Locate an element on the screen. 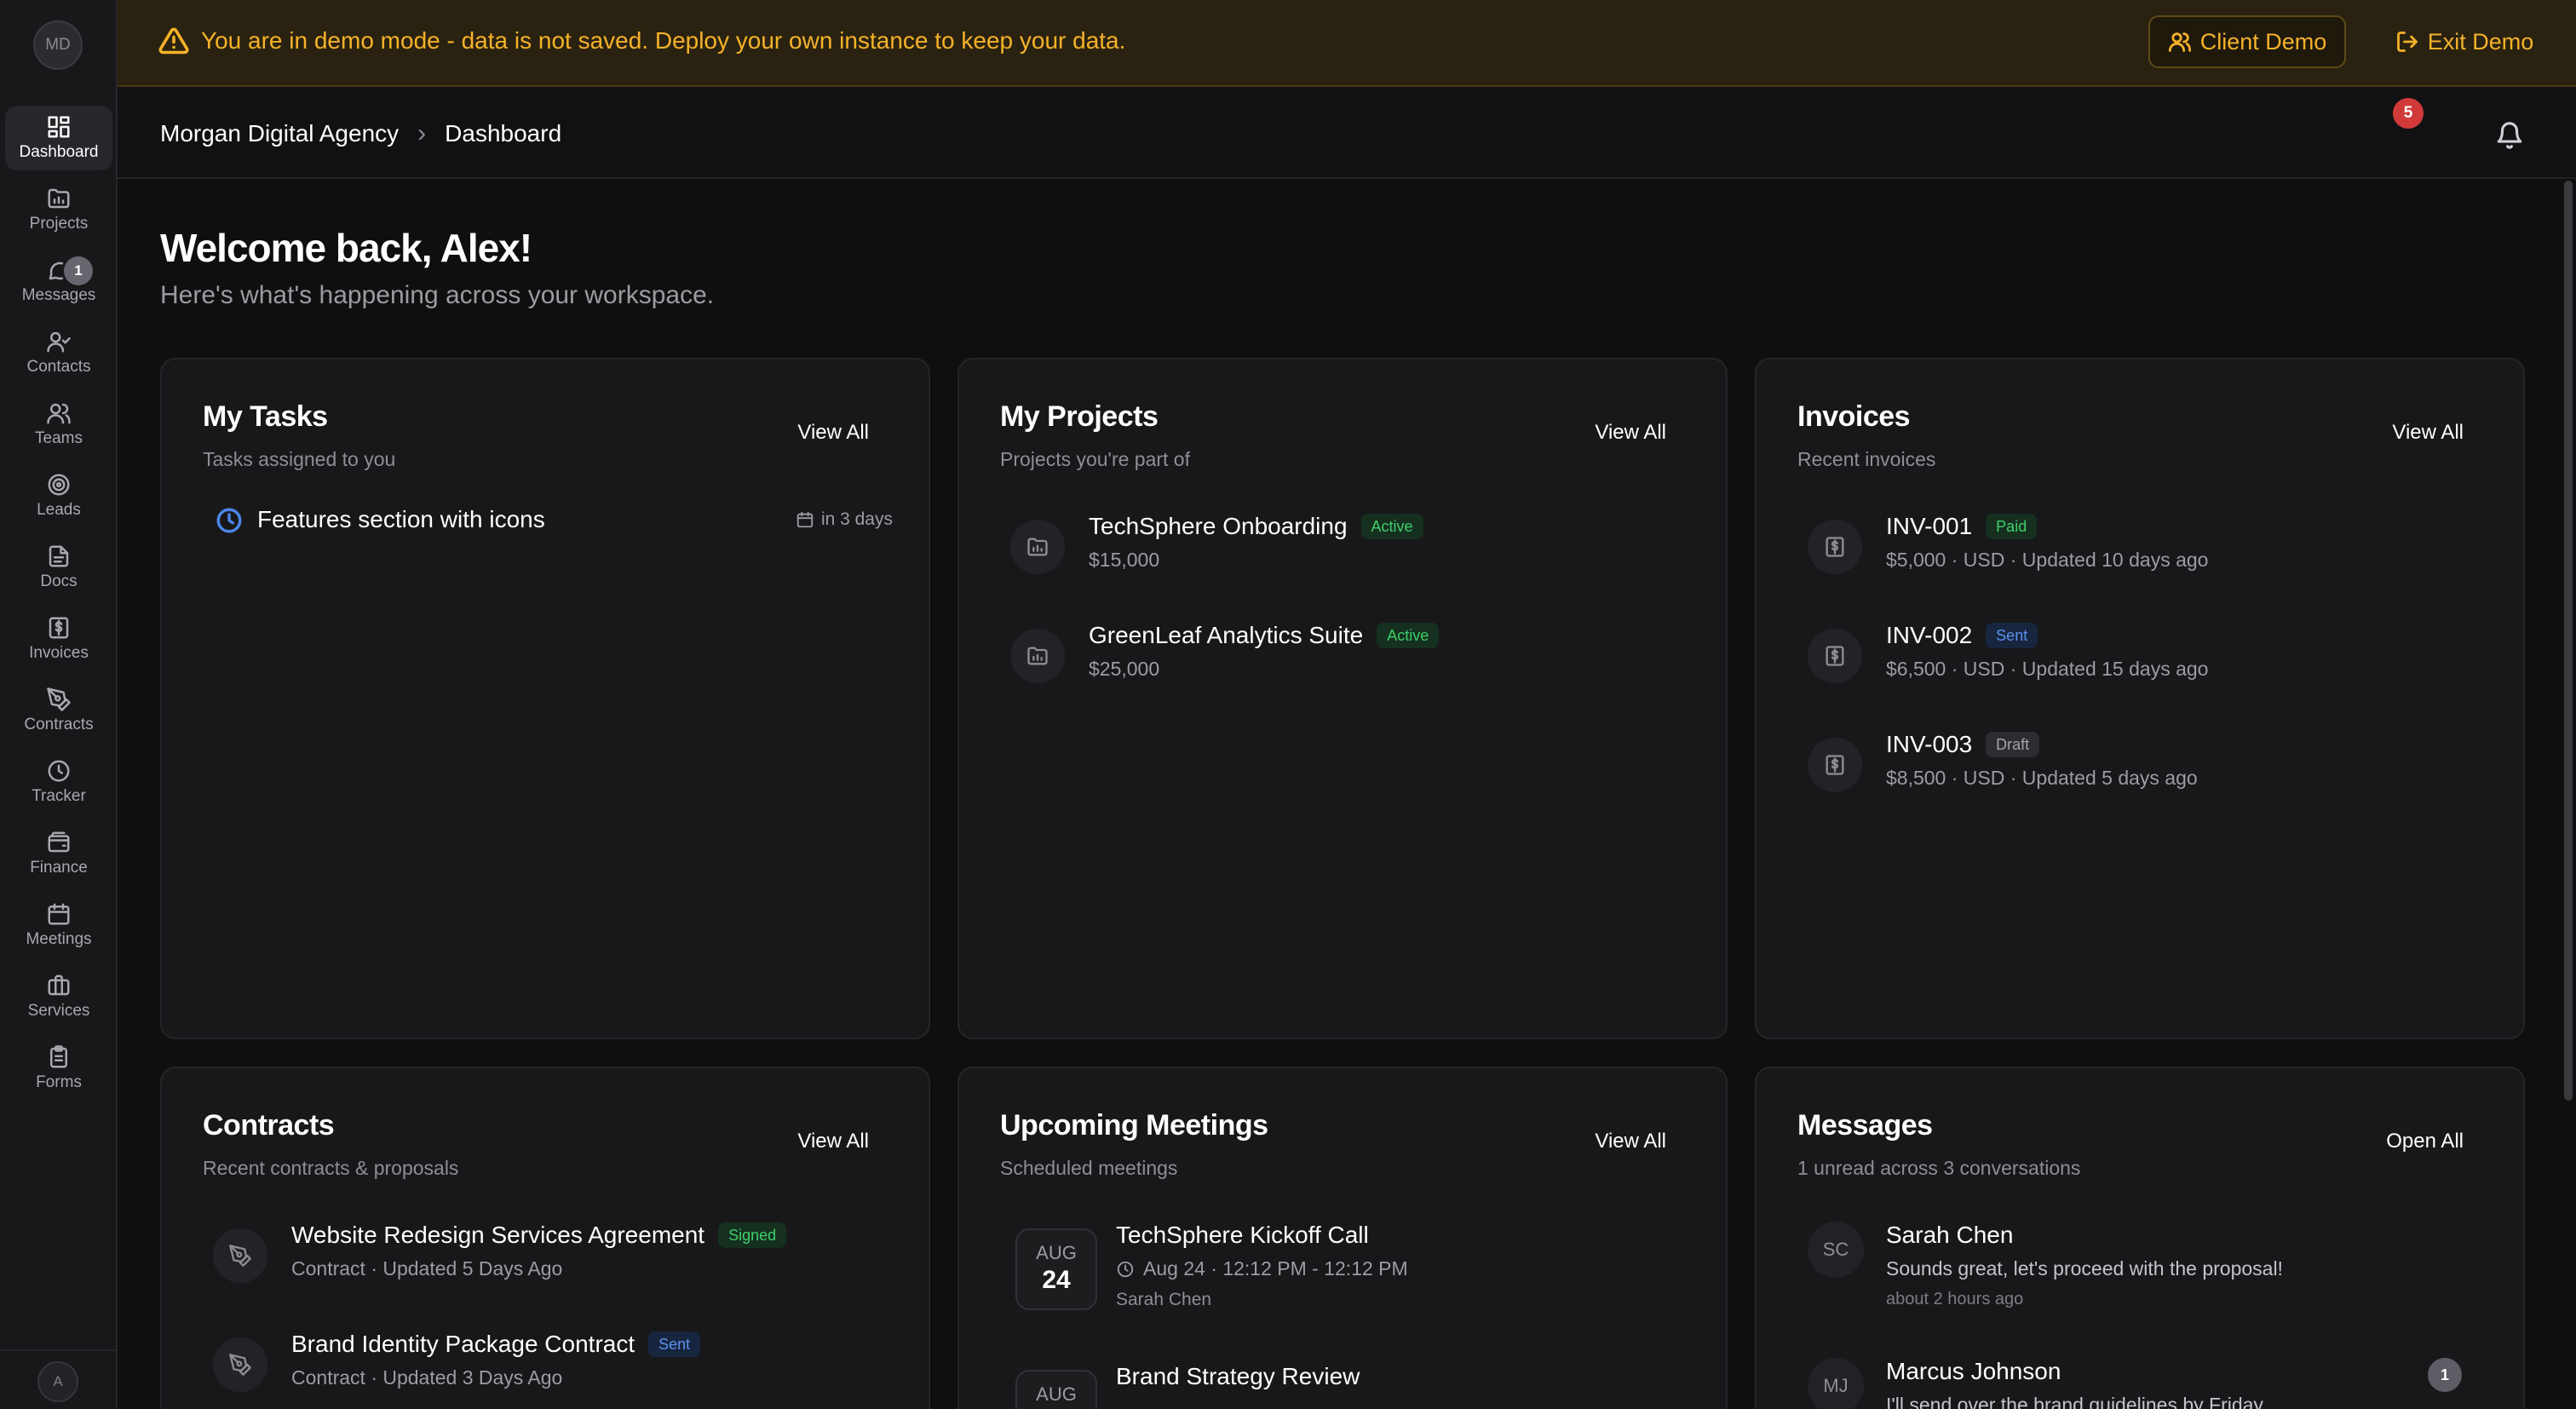  sidebar-item-meetings: Meetings is located at coordinates (59, 925).